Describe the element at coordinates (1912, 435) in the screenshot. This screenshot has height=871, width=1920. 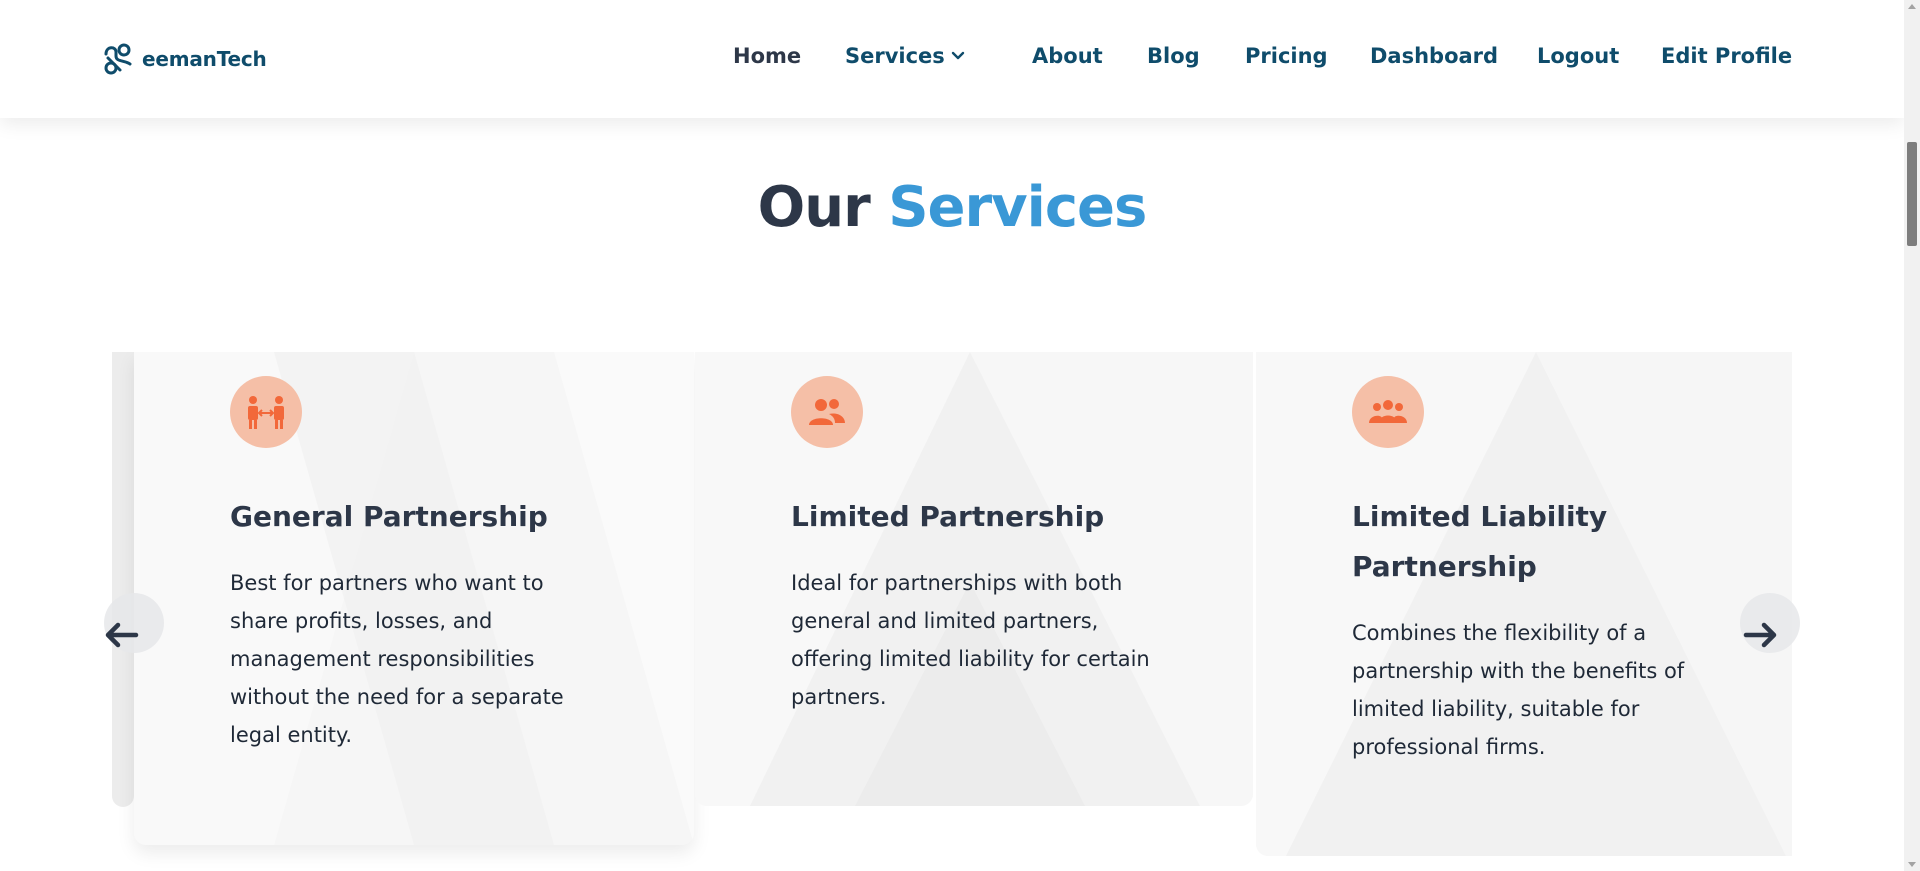
I see `page-scrollbar` at that location.